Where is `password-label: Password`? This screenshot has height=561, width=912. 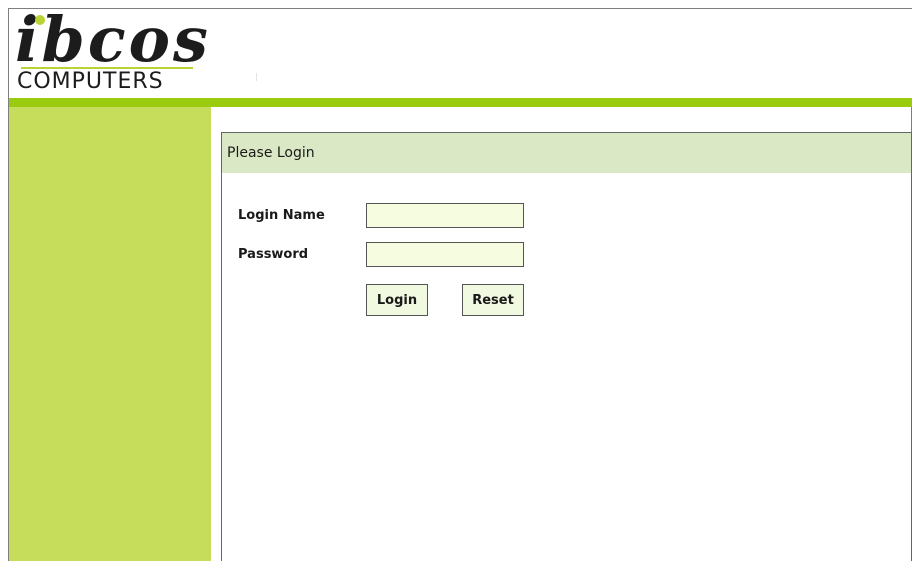 password-label: Password is located at coordinates (273, 254).